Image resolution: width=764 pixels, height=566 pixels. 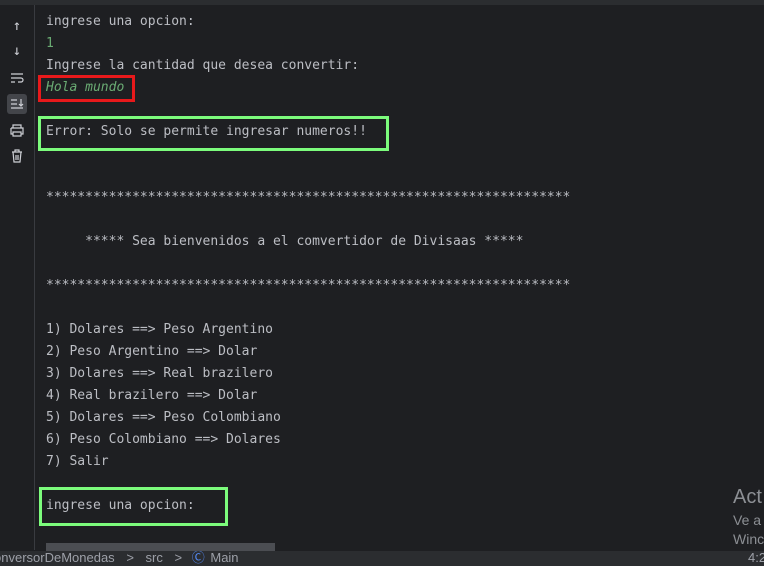 What do you see at coordinates (17, 78) in the screenshot?
I see `soft-wrap-icon` at bounding box center [17, 78].